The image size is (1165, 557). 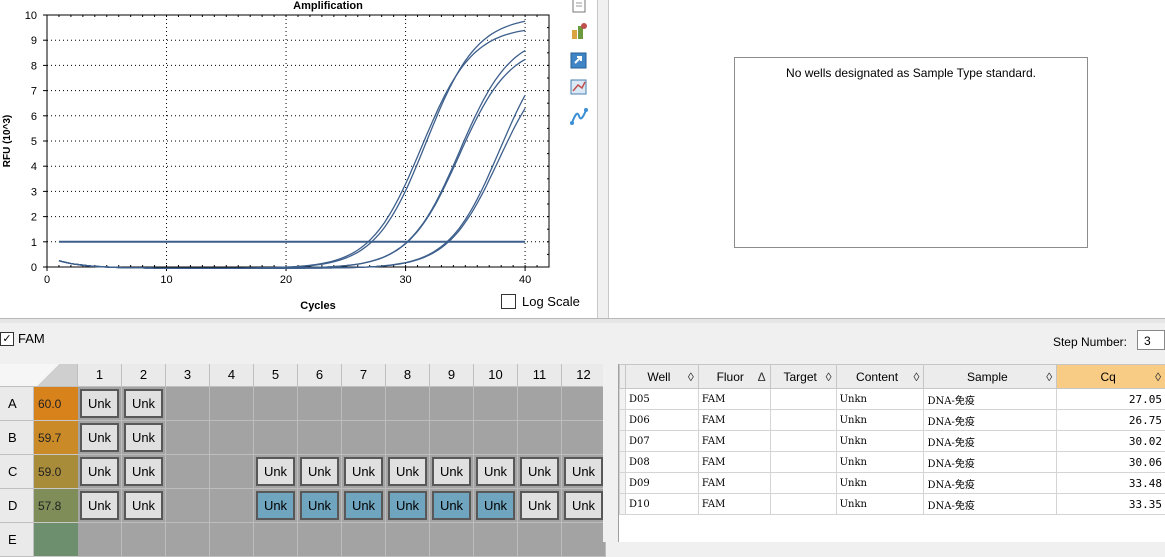 What do you see at coordinates (232, 404) in the screenshot?
I see `plate-well-a4` at bounding box center [232, 404].